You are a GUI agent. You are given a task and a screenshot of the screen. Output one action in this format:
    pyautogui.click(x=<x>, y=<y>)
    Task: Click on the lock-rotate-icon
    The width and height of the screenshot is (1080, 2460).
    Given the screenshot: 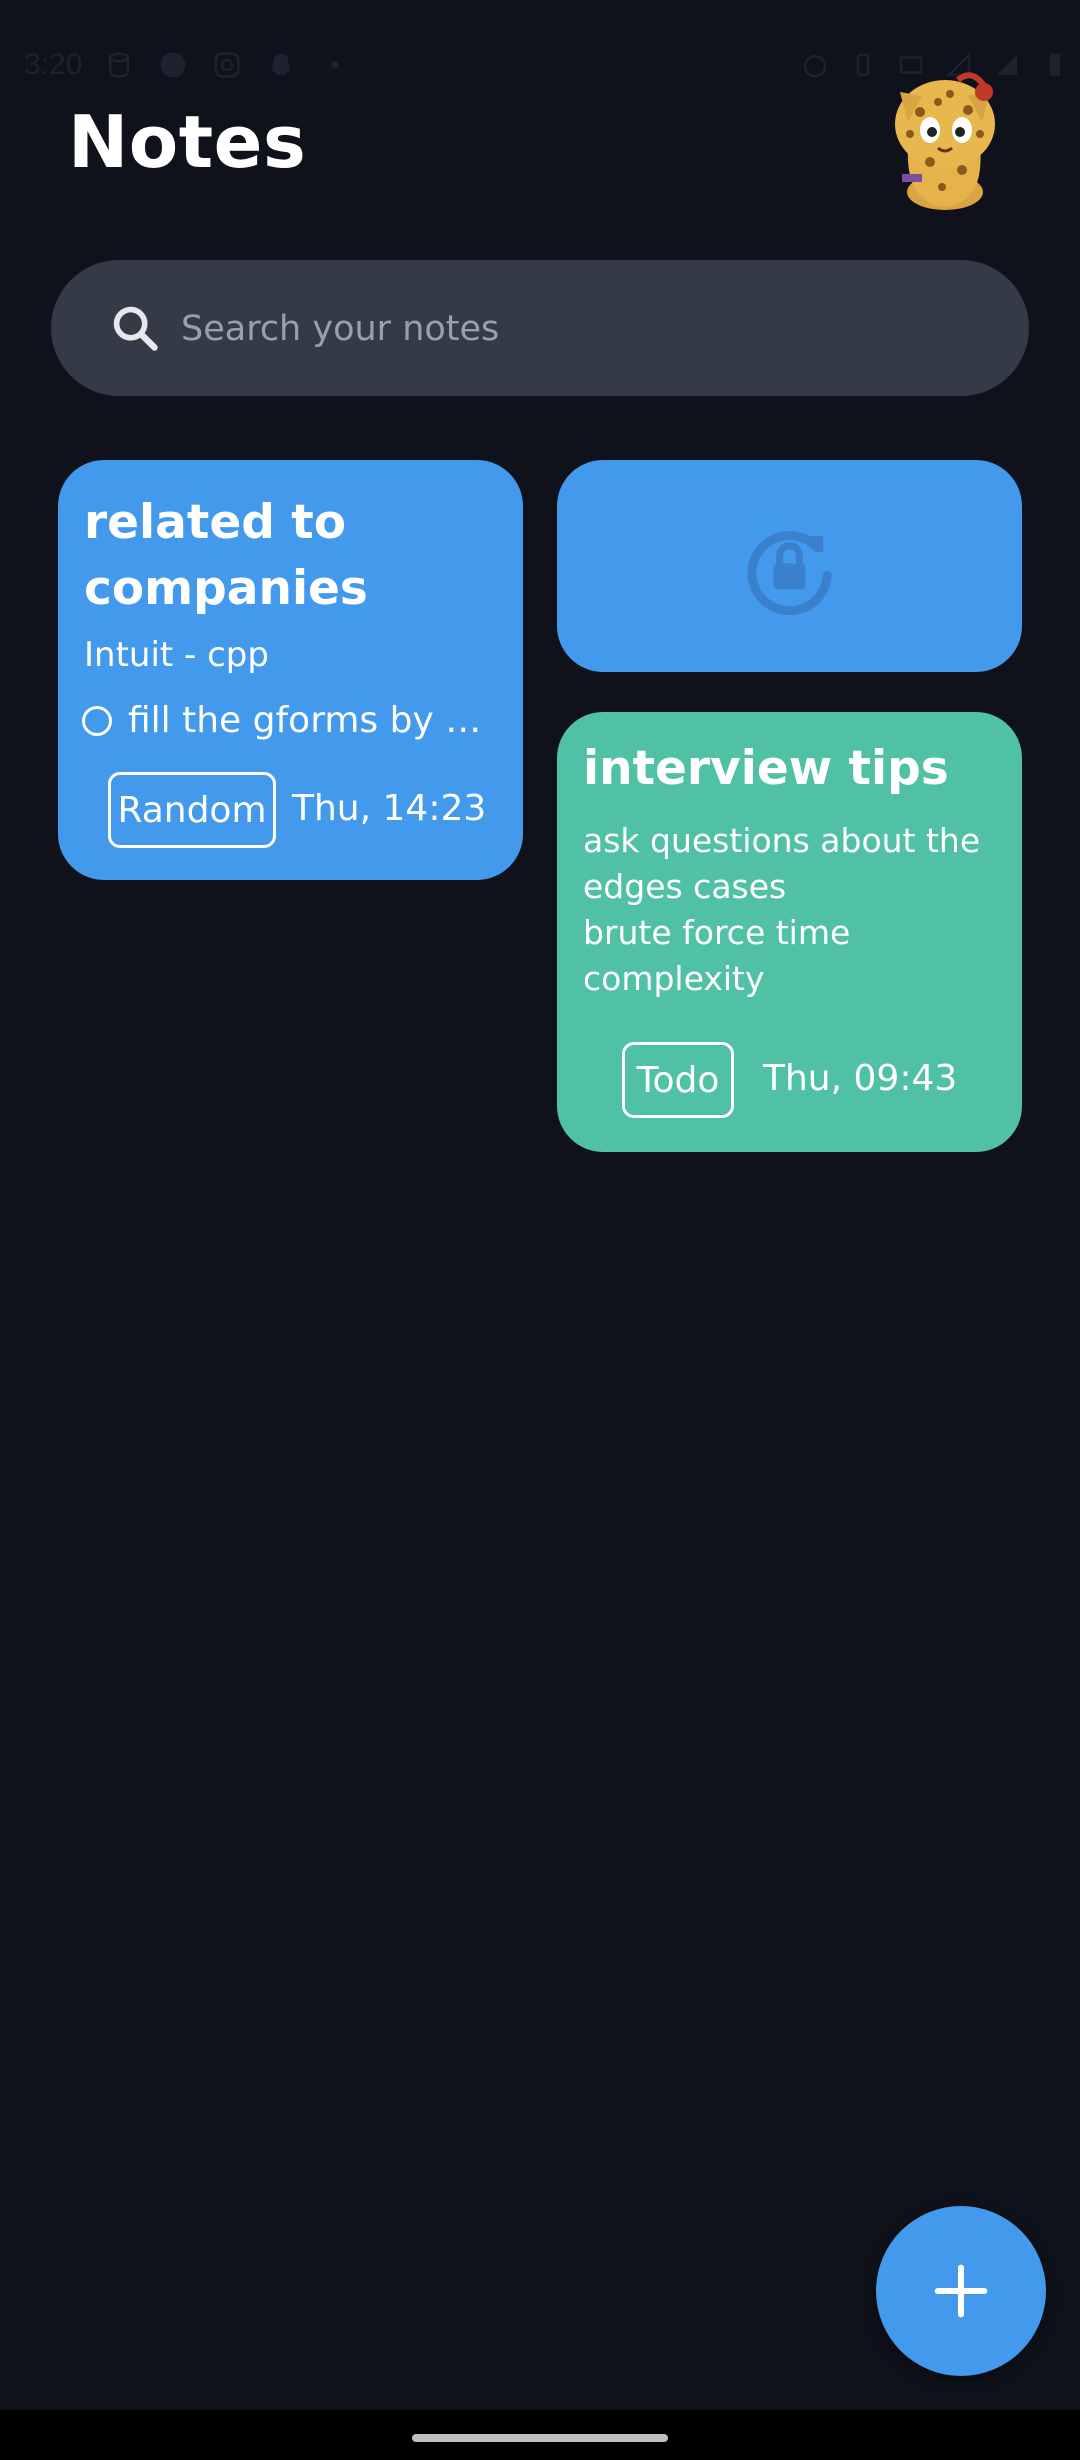 What is the action you would take?
    pyautogui.click(x=789, y=573)
    